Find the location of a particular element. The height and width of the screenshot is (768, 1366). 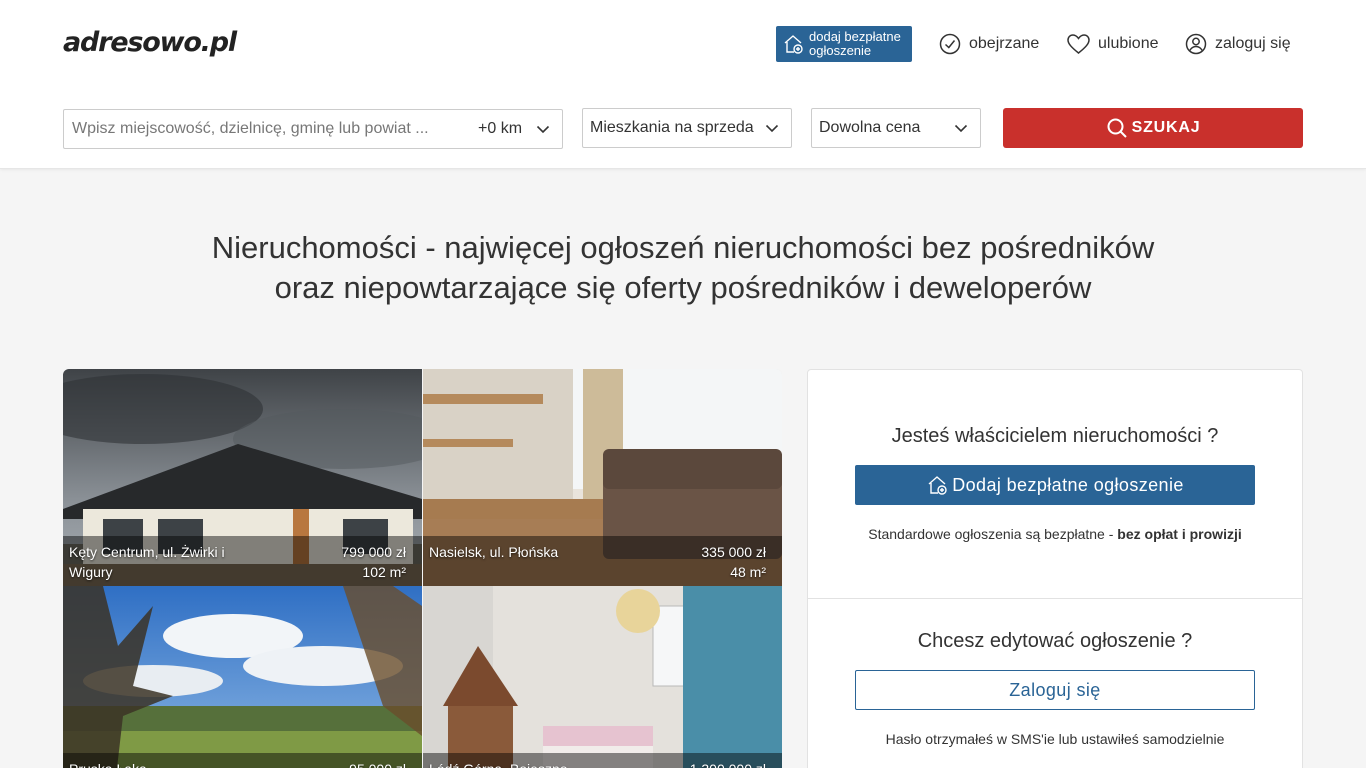

property-type-select: Mieszkania na sprzedaż is located at coordinates (687, 128).